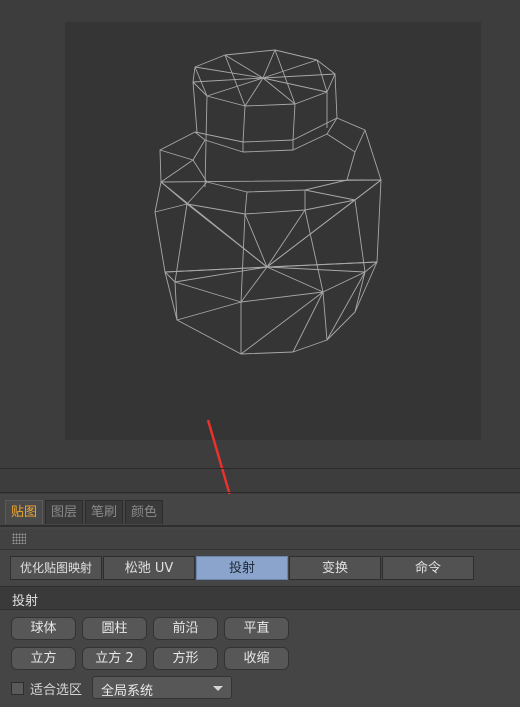  I want to click on coordinate-system-value: 全局系统, so click(127, 691).